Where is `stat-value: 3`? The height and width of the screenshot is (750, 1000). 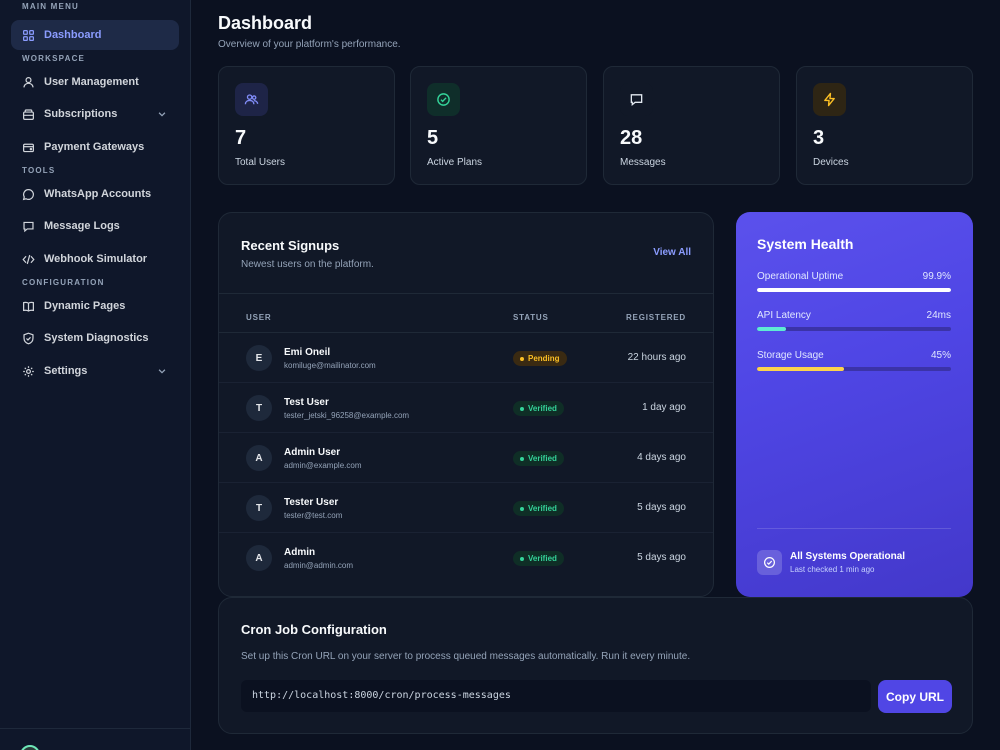
stat-value: 3 is located at coordinates (819, 138).